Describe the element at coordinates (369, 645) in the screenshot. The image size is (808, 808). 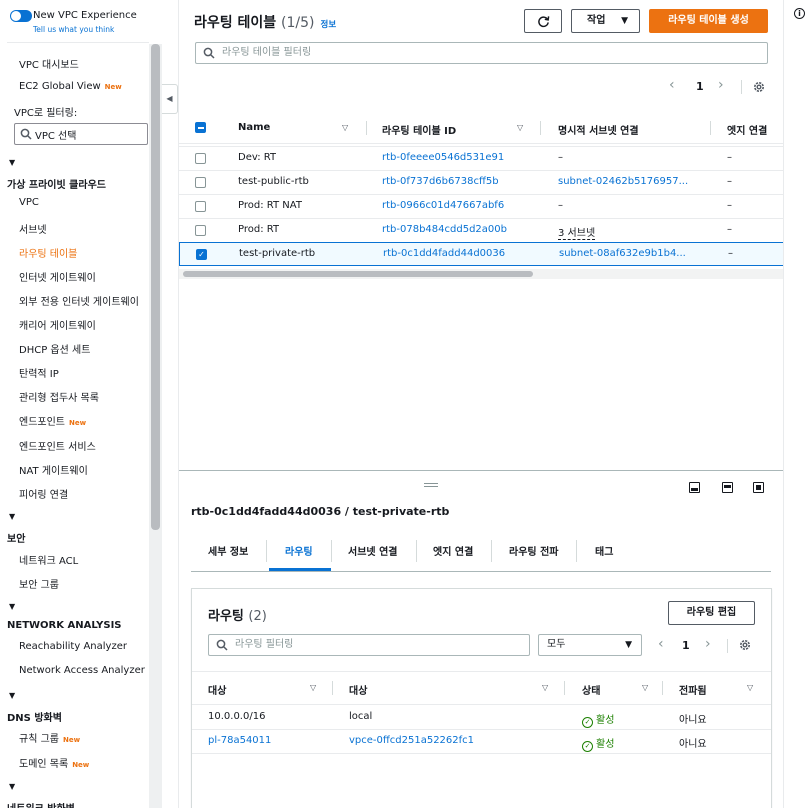
I see `routes-search-input: 라우팅 필터링` at that location.